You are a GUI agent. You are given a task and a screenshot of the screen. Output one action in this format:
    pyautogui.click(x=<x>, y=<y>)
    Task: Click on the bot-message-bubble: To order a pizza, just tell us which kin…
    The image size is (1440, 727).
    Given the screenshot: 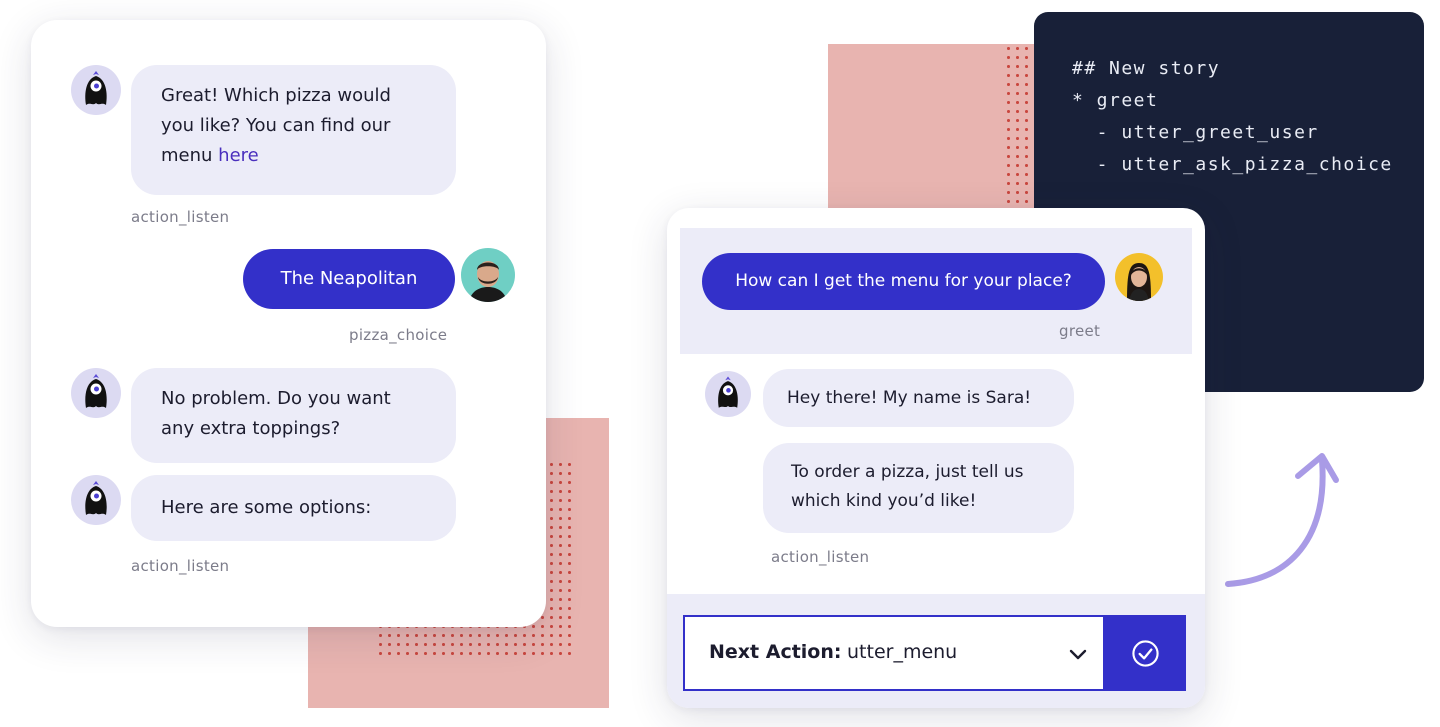 What is the action you would take?
    pyautogui.click(x=918, y=488)
    